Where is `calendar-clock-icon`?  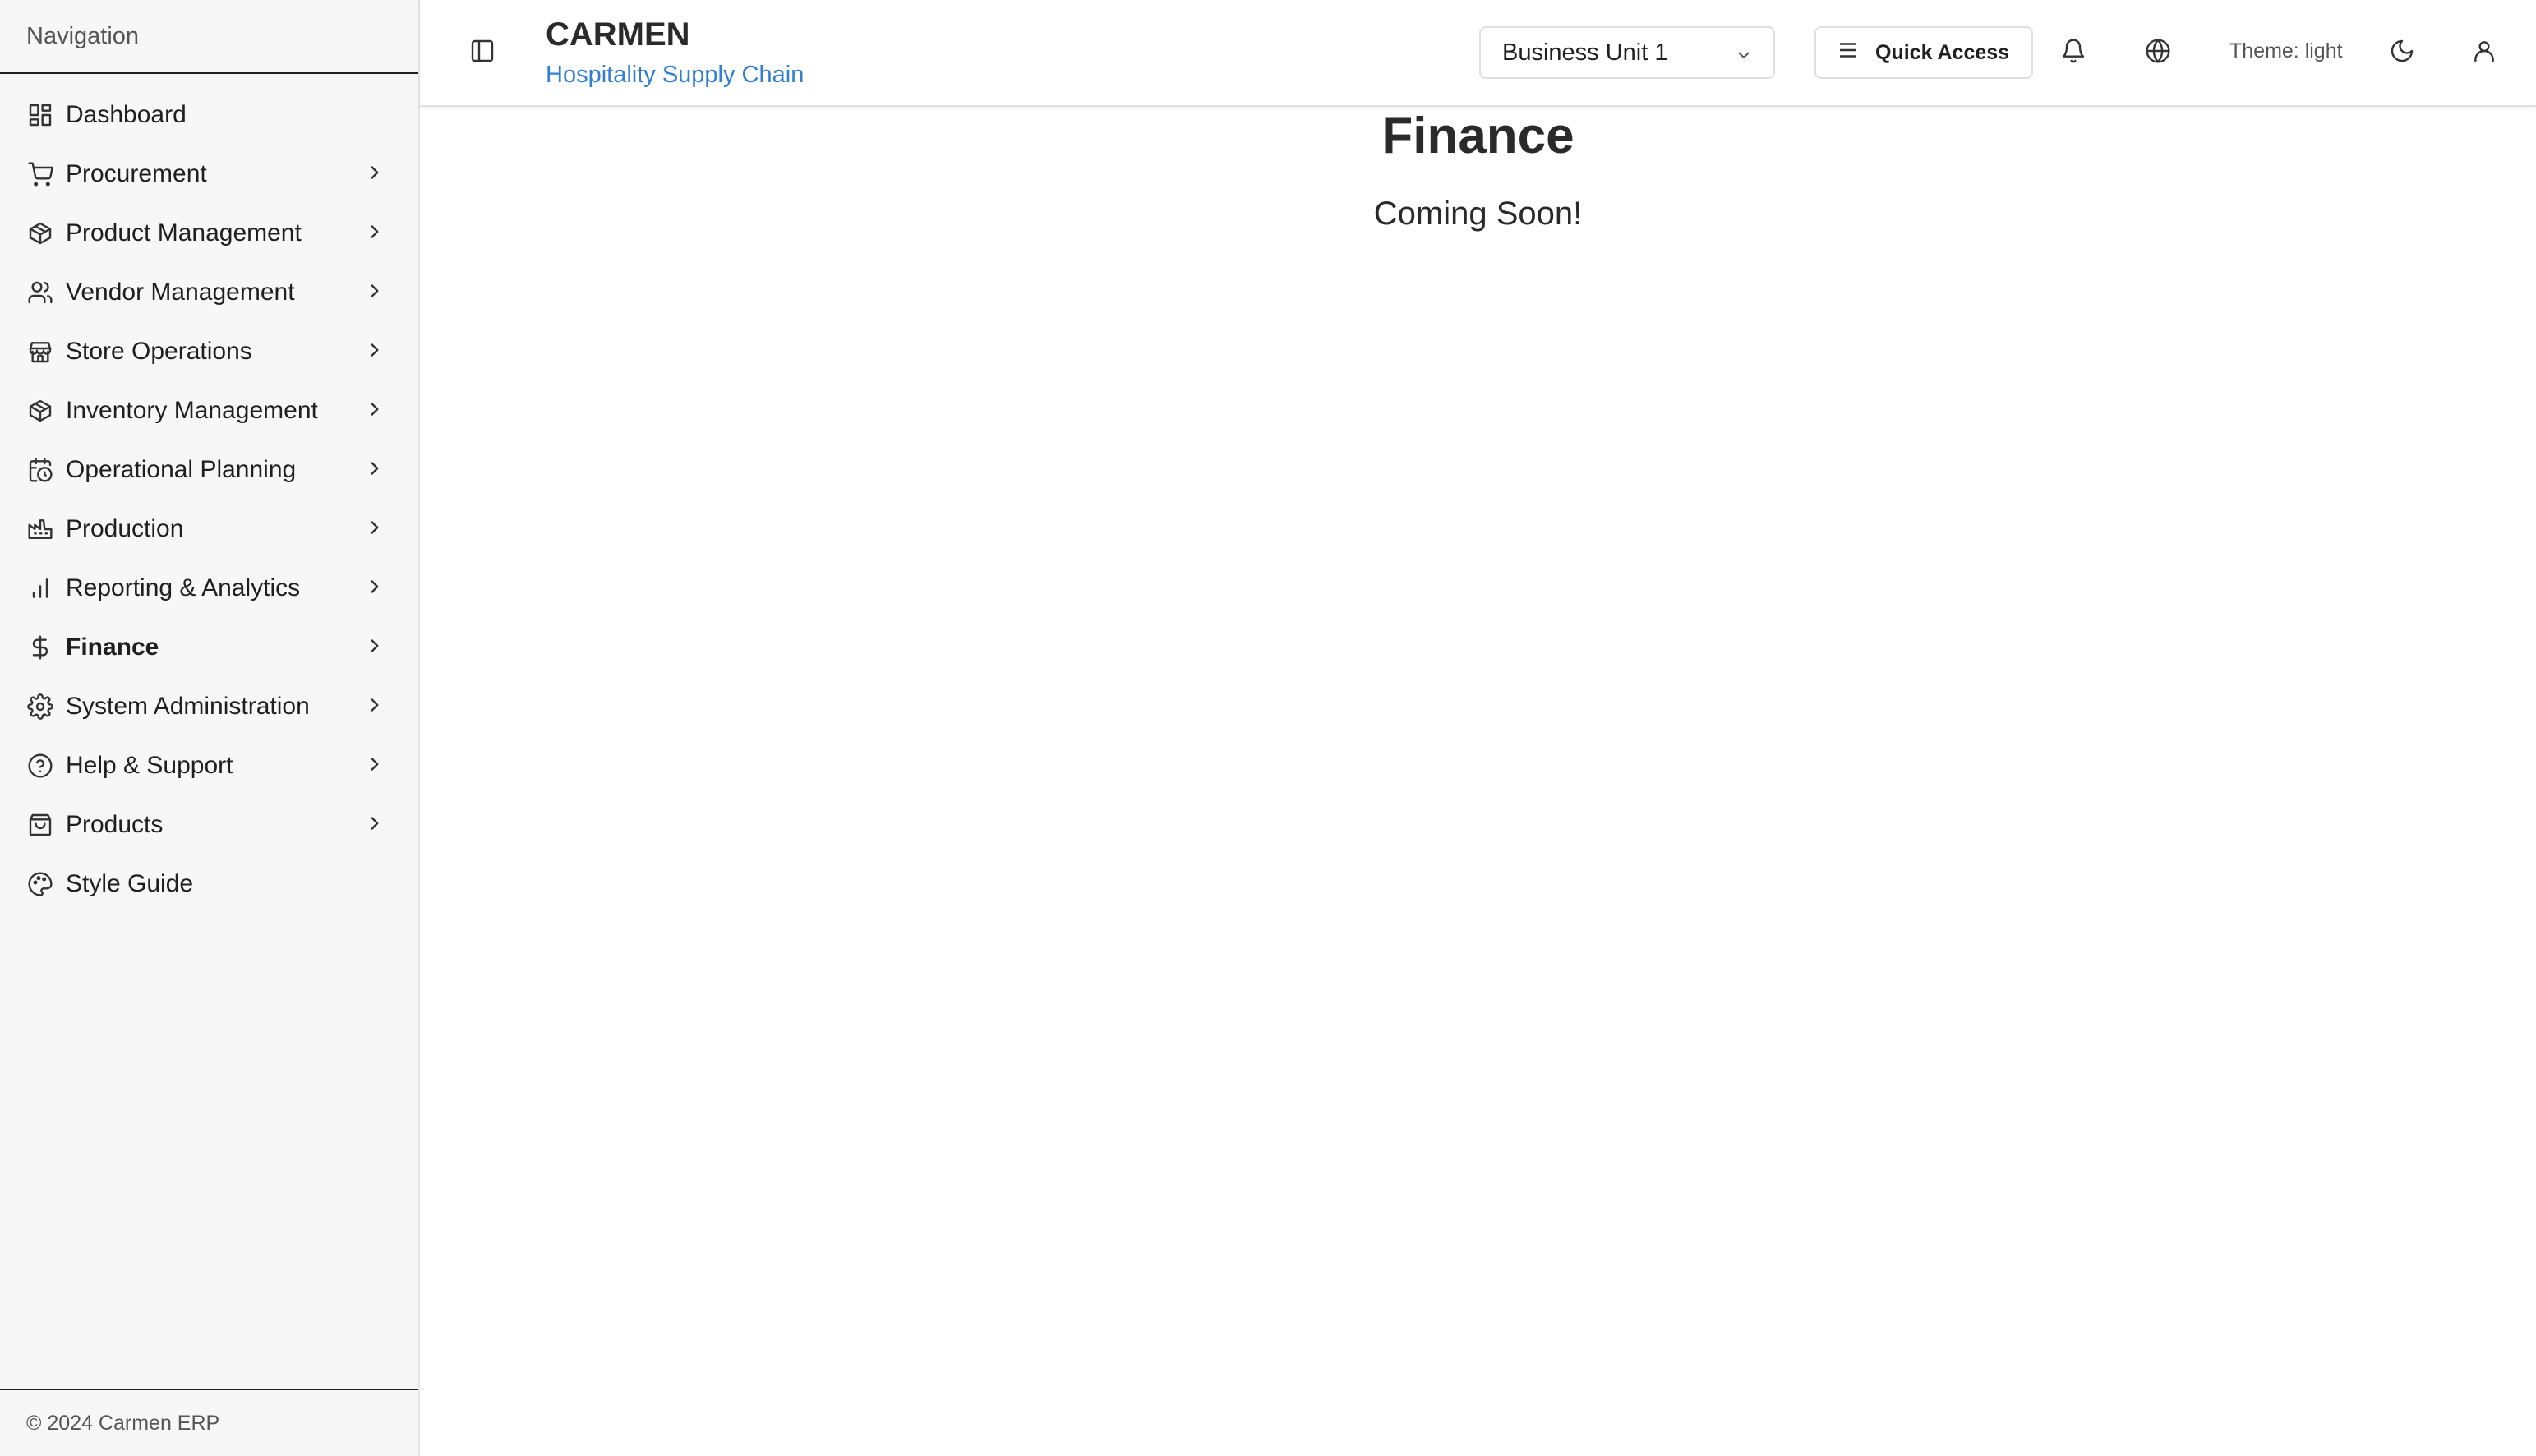 calendar-clock-icon is located at coordinates (40, 470).